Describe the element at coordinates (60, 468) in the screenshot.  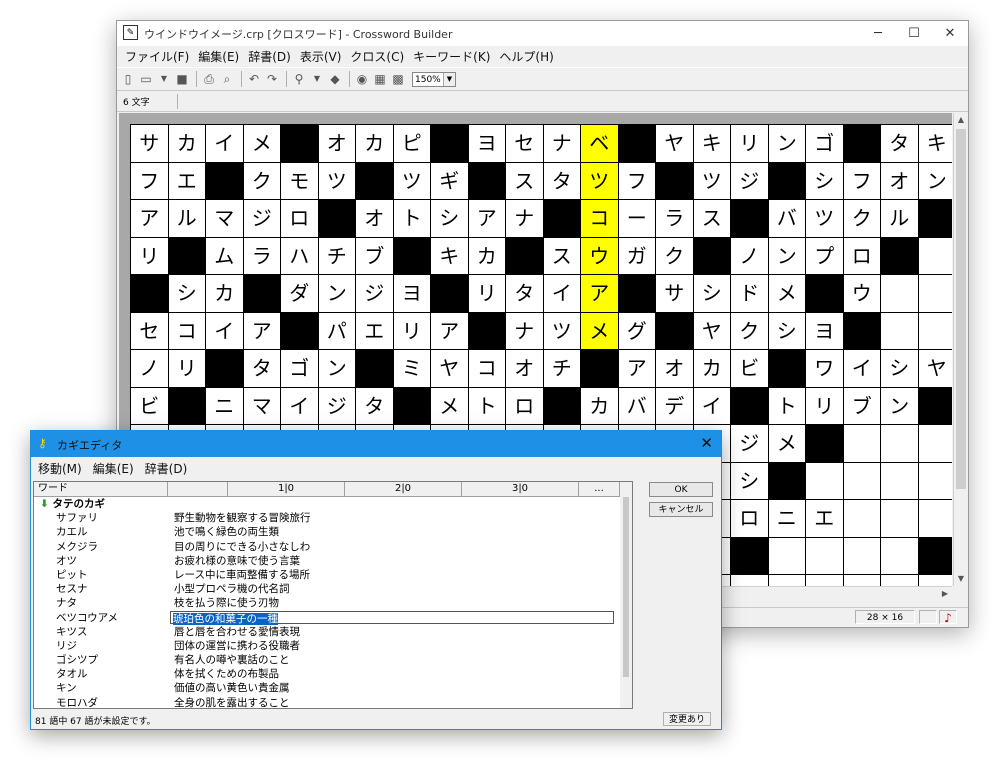
I see `menu-move: 移動(M)` at that location.